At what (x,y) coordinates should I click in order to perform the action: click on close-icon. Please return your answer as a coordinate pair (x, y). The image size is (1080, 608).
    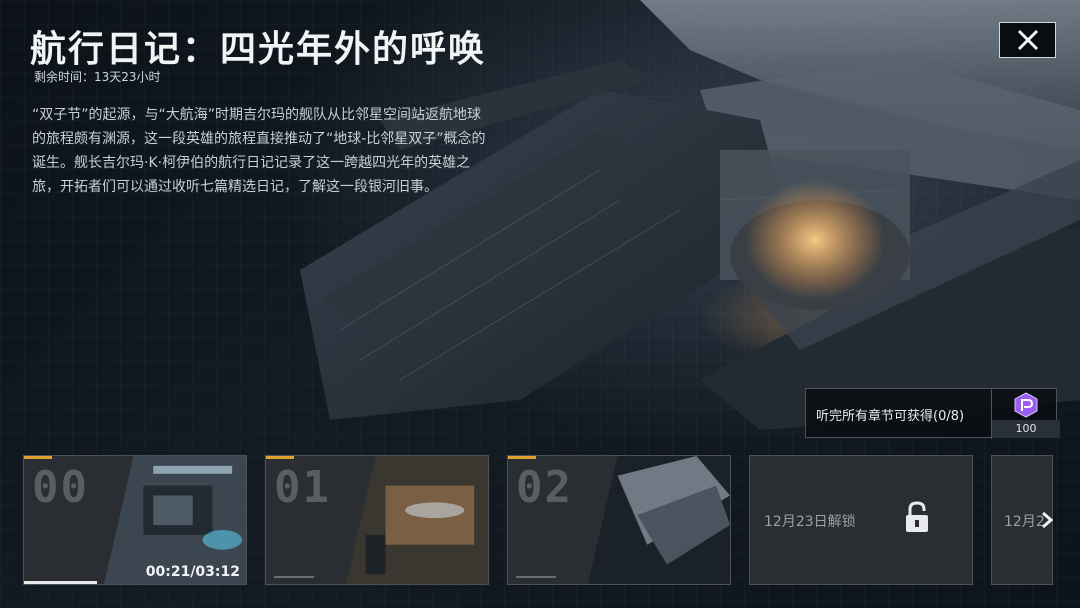
    Looking at the image, I should click on (1027, 40).